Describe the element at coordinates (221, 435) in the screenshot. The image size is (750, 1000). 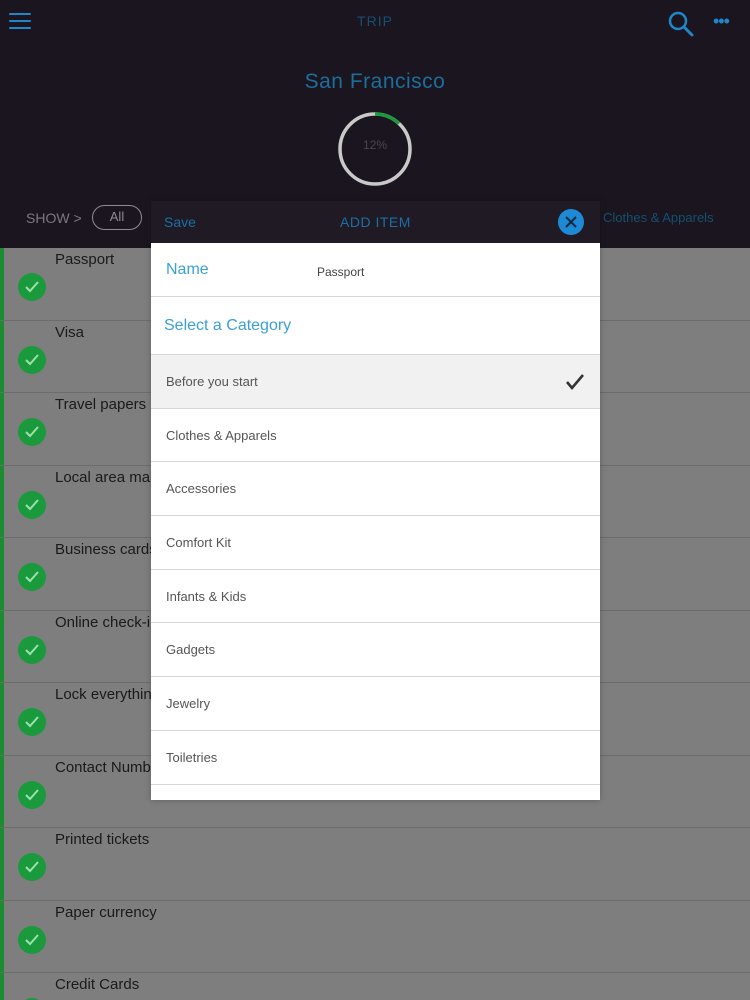
I see `category-option-label: Clothes & Apparels` at that location.